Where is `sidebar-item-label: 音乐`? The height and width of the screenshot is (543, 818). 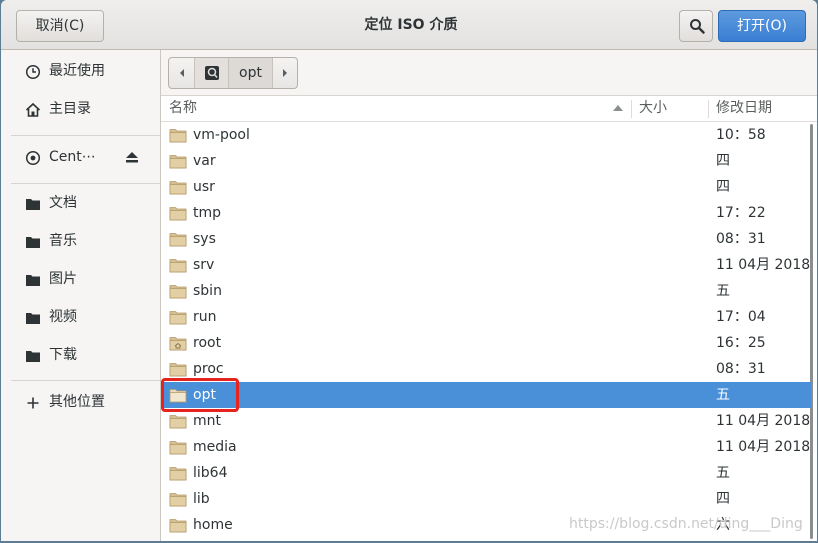 sidebar-item-label: 音乐 is located at coordinates (63, 241).